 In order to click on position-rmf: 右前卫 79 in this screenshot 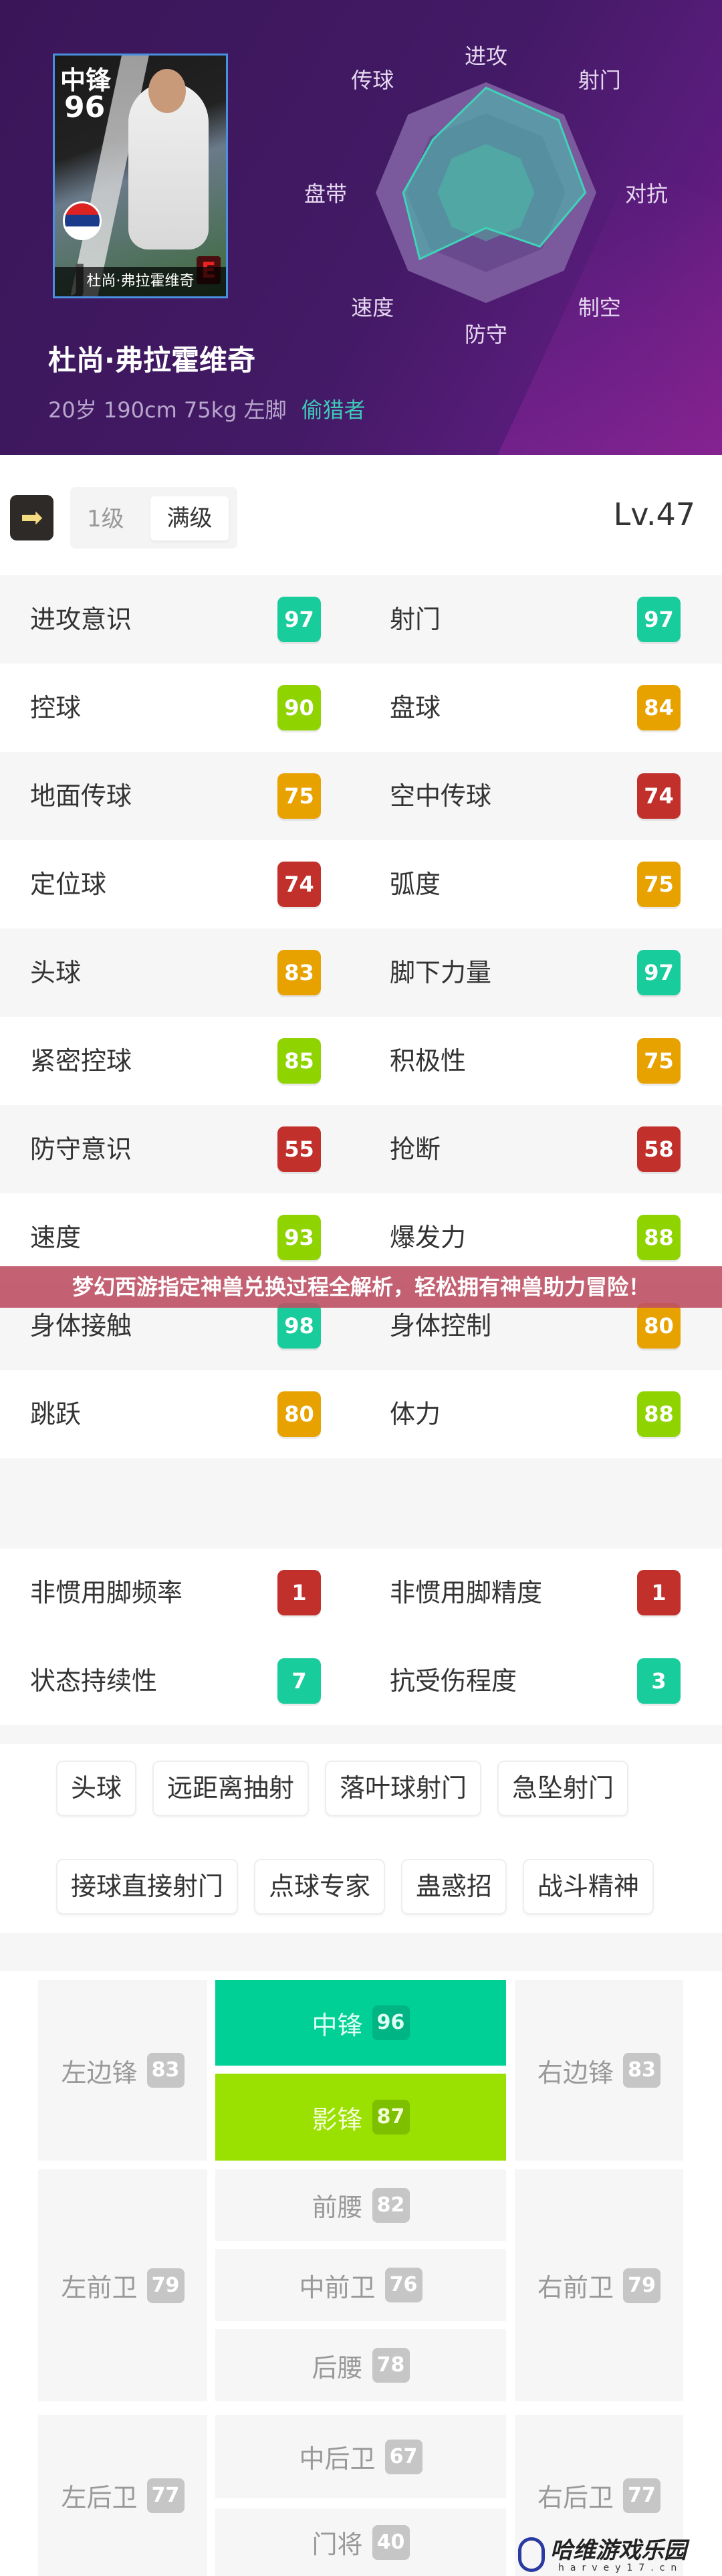, I will do `click(599, 2285)`.